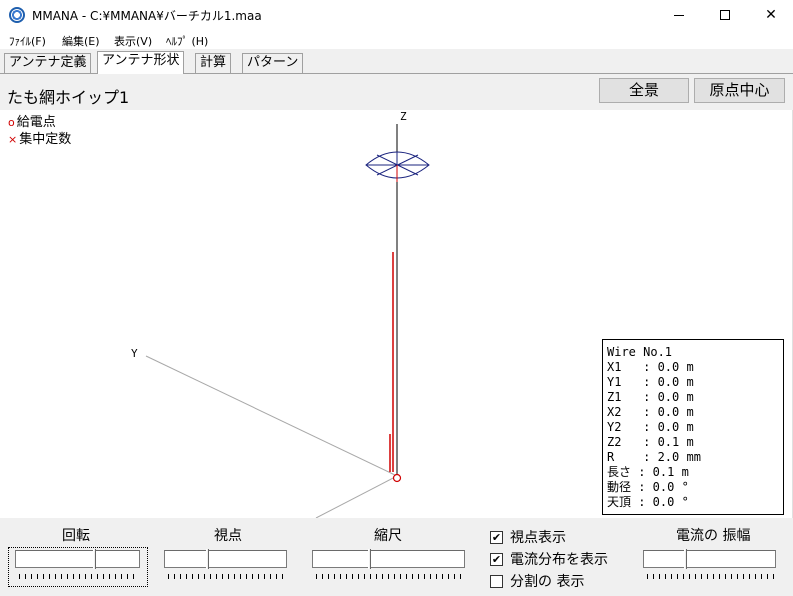  What do you see at coordinates (396, 15) in the screenshot?
I see `title-bar: MMANA - C:¥MMANA¥バーチカル1.maa ✕` at bounding box center [396, 15].